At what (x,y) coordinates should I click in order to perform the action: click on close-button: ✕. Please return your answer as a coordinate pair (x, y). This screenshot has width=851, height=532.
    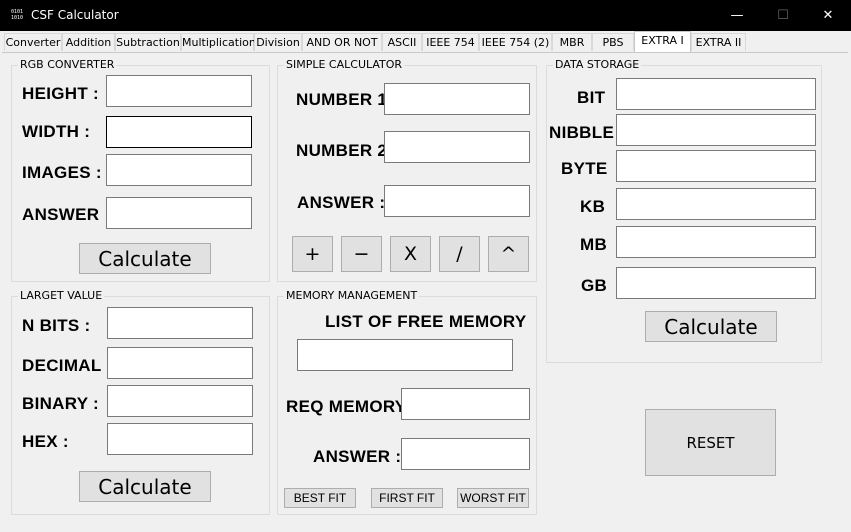
    Looking at the image, I should click on (828, 15).